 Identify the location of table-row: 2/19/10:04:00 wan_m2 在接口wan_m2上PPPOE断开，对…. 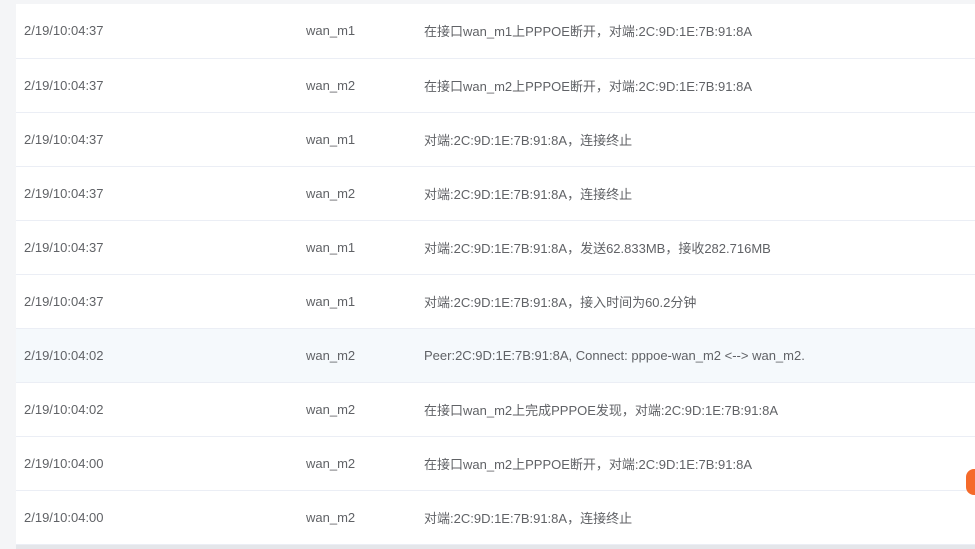
(495, 463).